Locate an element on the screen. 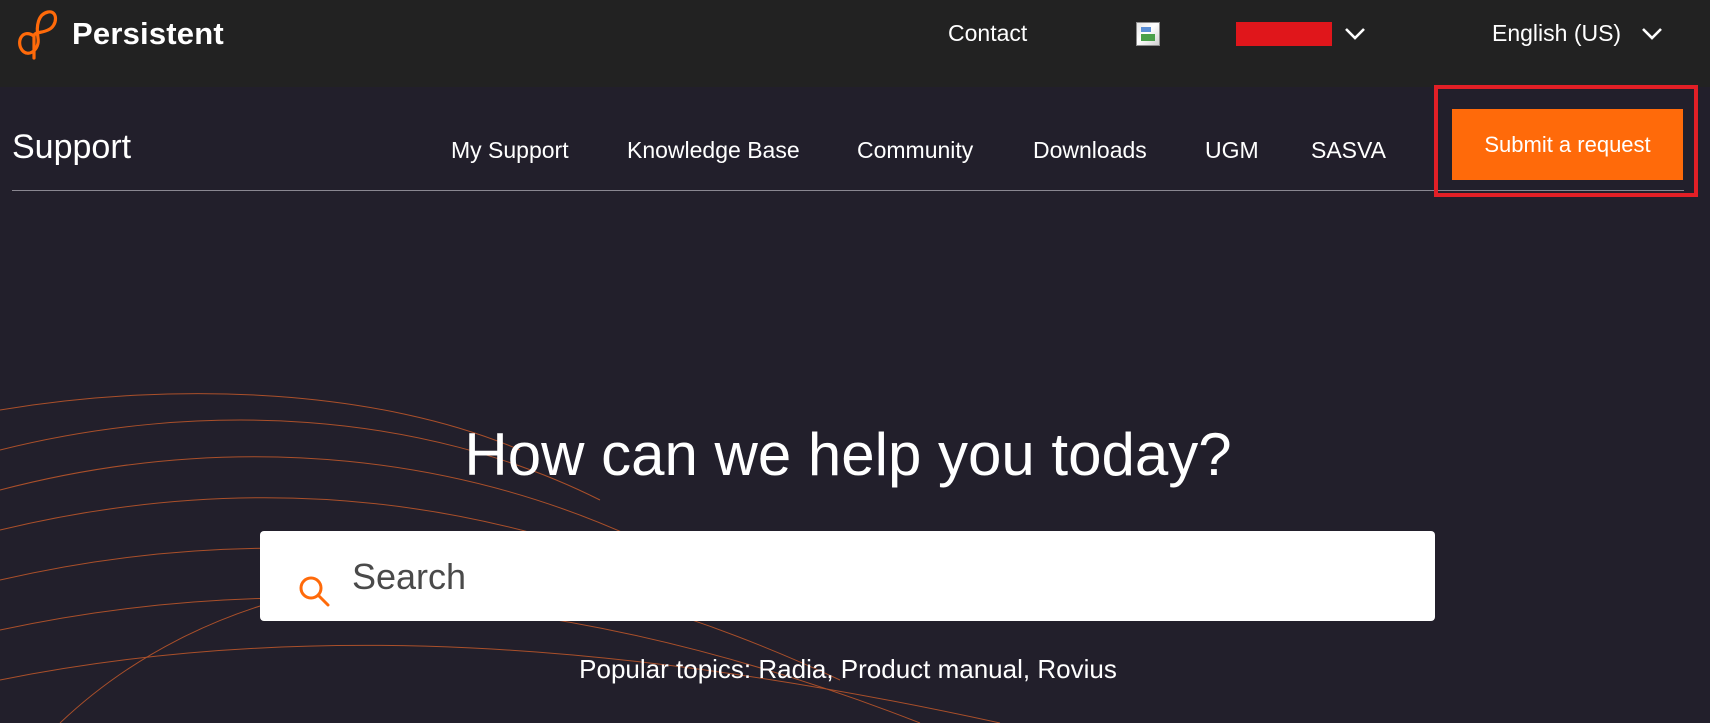 The width and height of the screenshot is (1710, 723). brand-name: Persistent is located at coordinates (148, 33).